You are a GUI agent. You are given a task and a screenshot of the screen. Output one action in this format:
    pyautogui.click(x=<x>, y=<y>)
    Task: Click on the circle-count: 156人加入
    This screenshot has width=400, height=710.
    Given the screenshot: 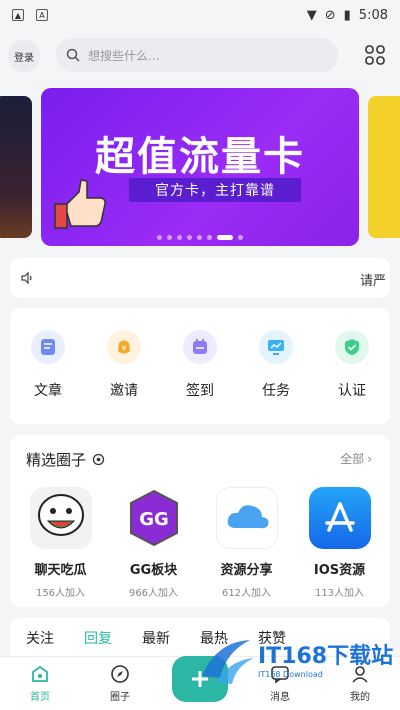 What is the action you would take?
    pyautogui.click(x=60, y=593)
    